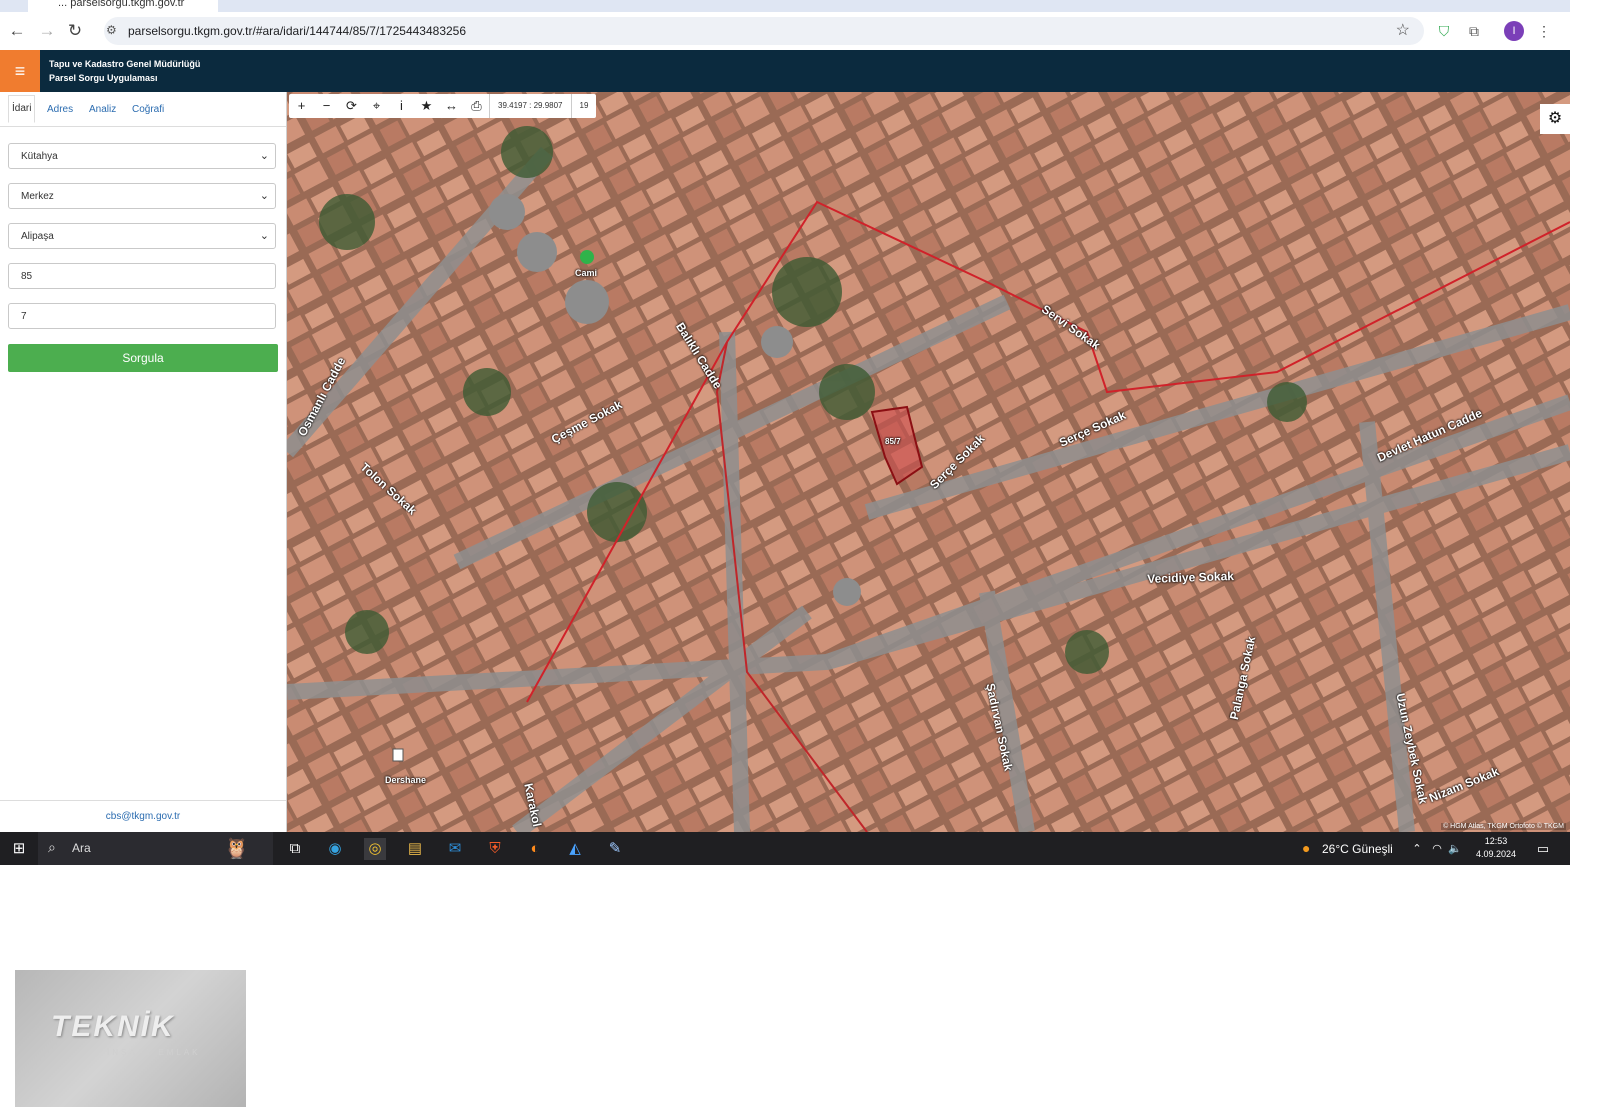 The image size is (1600, 1107). What do you see at coordinates (1455, 849) in the screenshot?
I see `volume-icon: 🔈` at bounding box center [1455, 849].